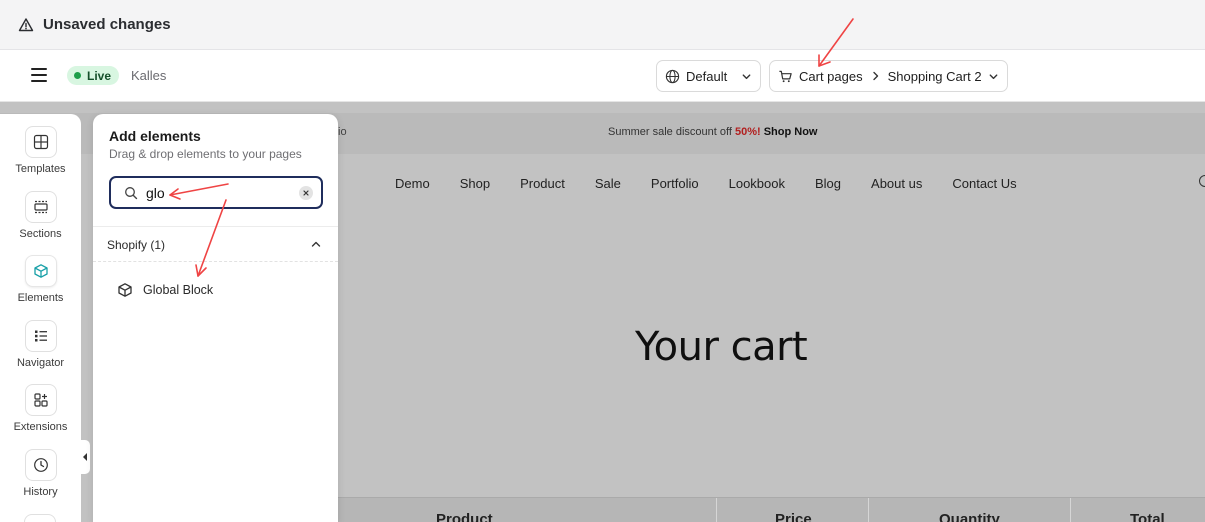 This screenshot has height=522, width=1205. Describe the element at coordinates (608, 183) in the screenshot. I see `nav-item-sale: Sale` at that location.